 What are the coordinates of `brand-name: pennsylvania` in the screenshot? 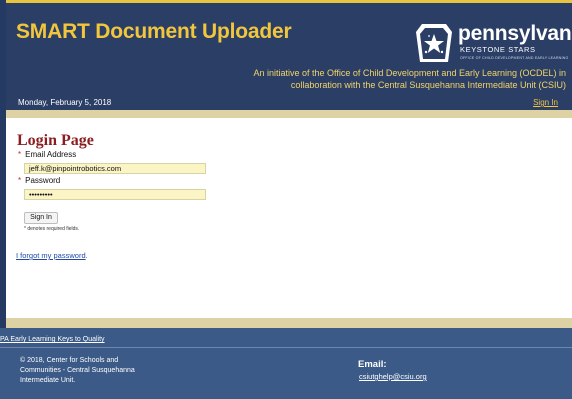 It's located at (515, 33).